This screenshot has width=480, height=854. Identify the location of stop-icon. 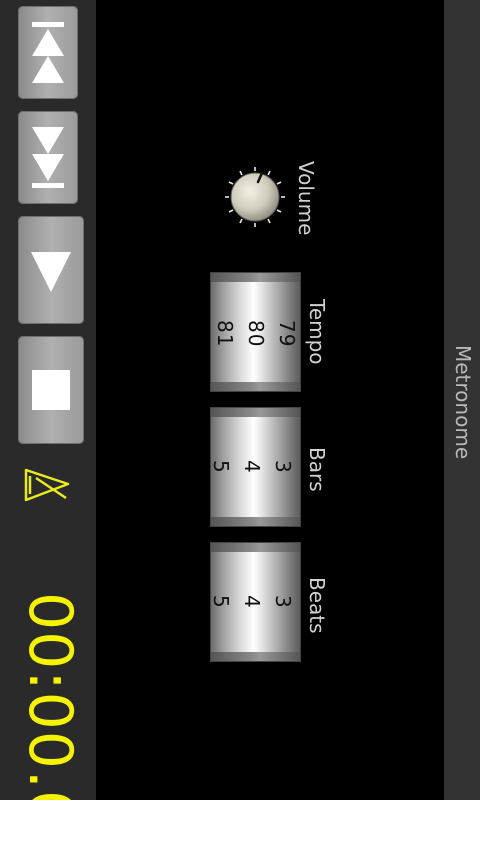
(51, 390).